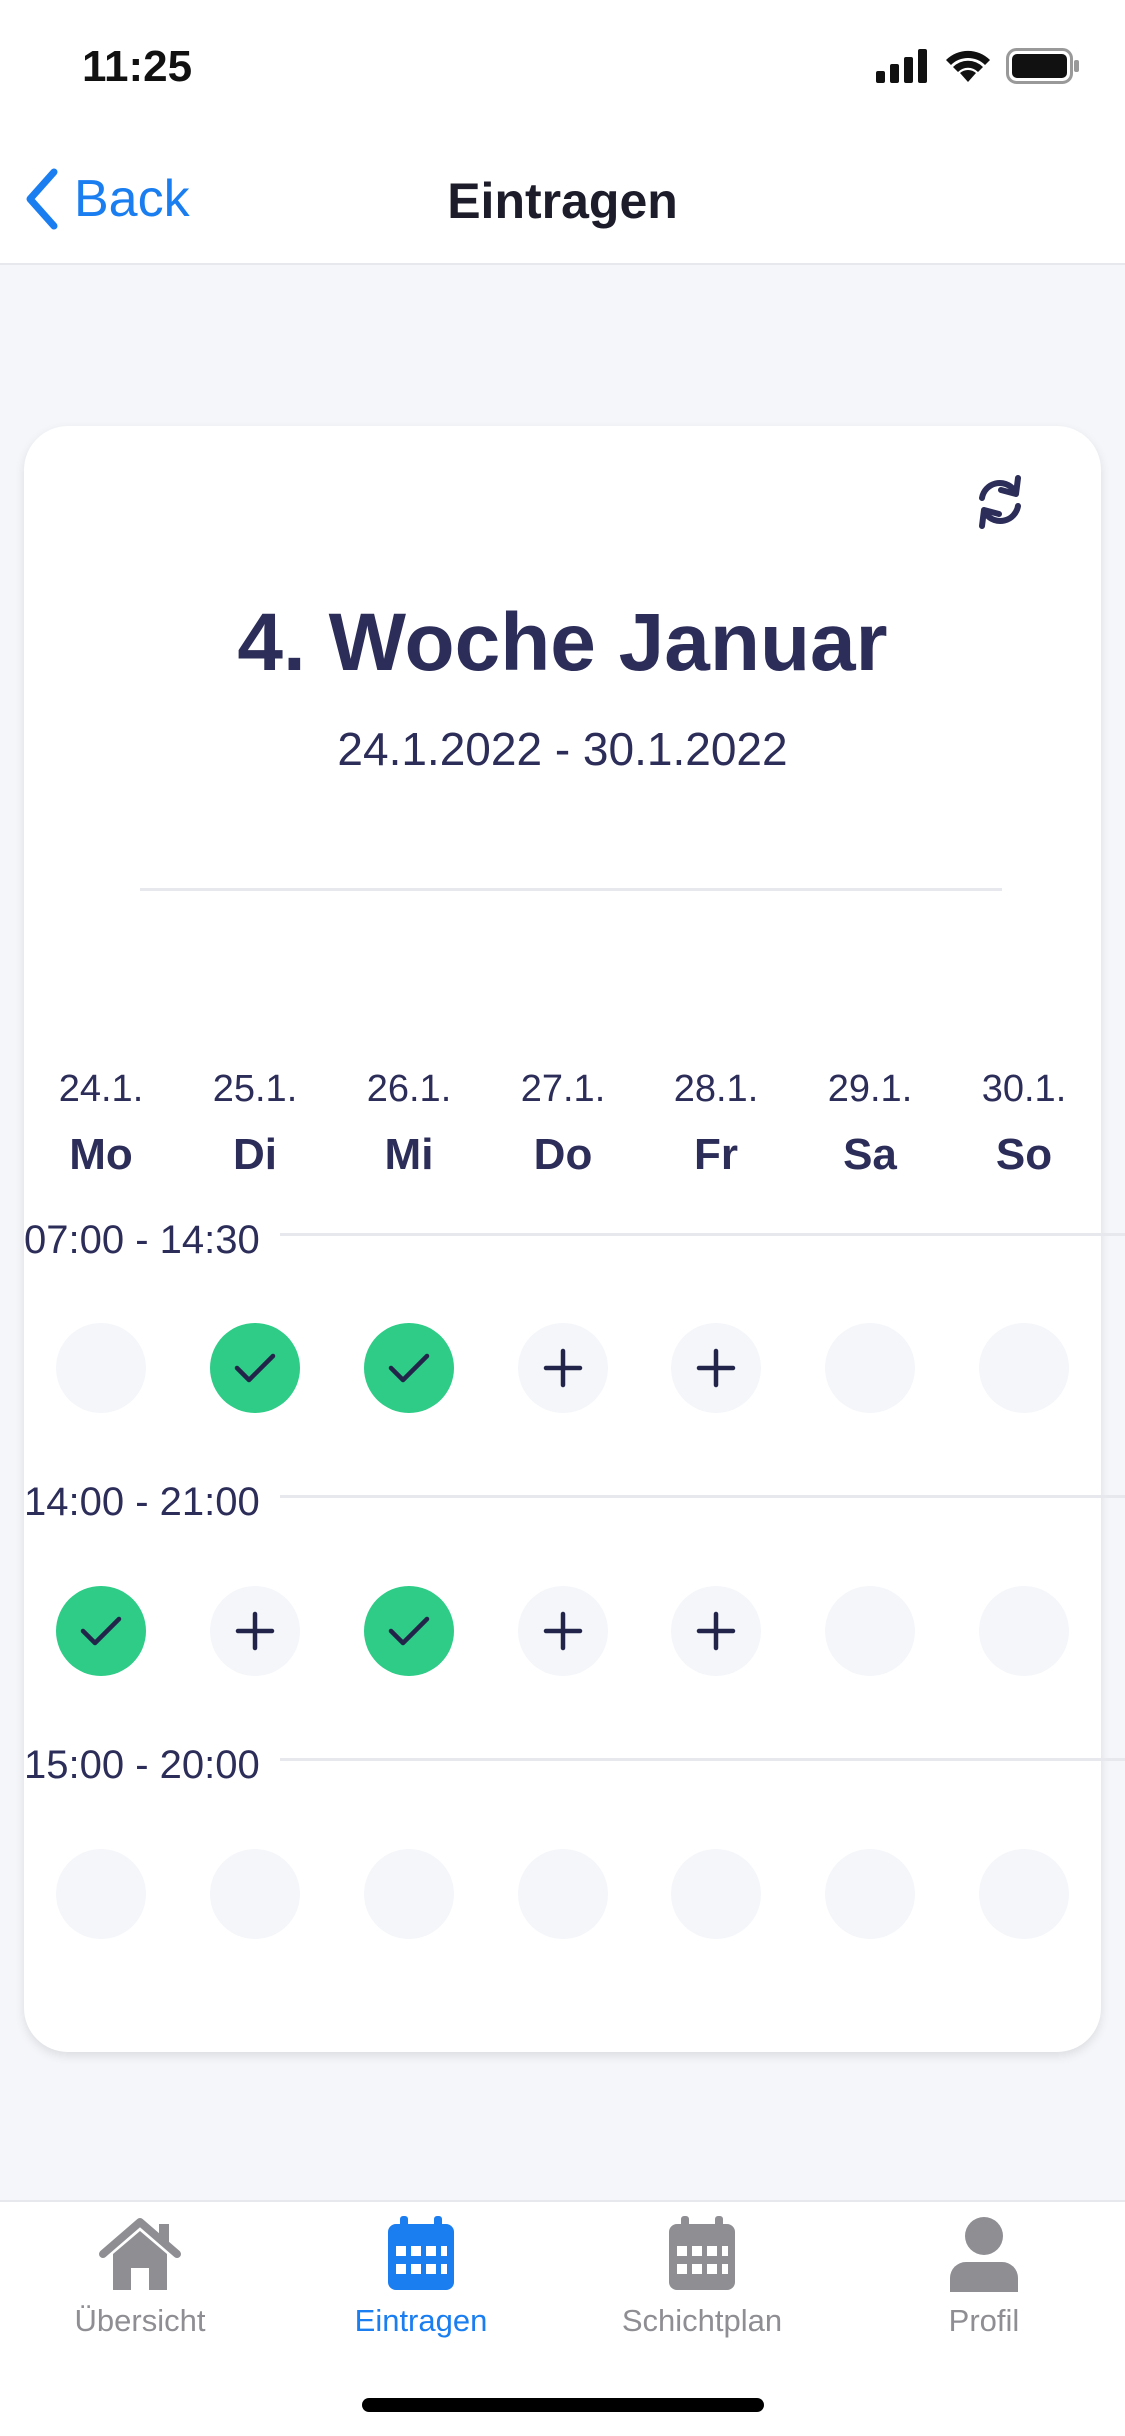 The height and width of the screenshot is (2436, 1125). What do you see at coordinates (149, 1502) in the screenshot?
I see `shift-time-label: 14:00 - 21:00` at bounding box center [149, 1502].